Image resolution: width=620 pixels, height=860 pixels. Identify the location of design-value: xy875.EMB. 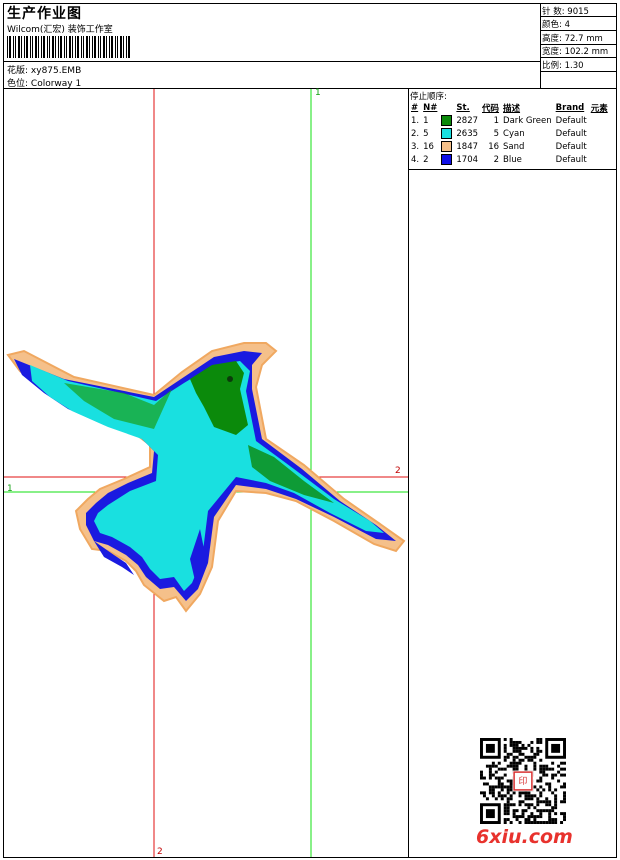
(56, 71).